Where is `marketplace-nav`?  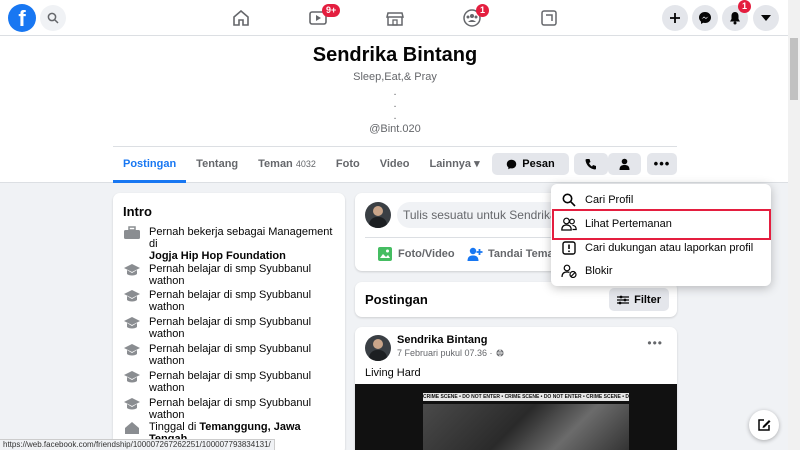 marketplace-nav is located at coordinates (395, 18).